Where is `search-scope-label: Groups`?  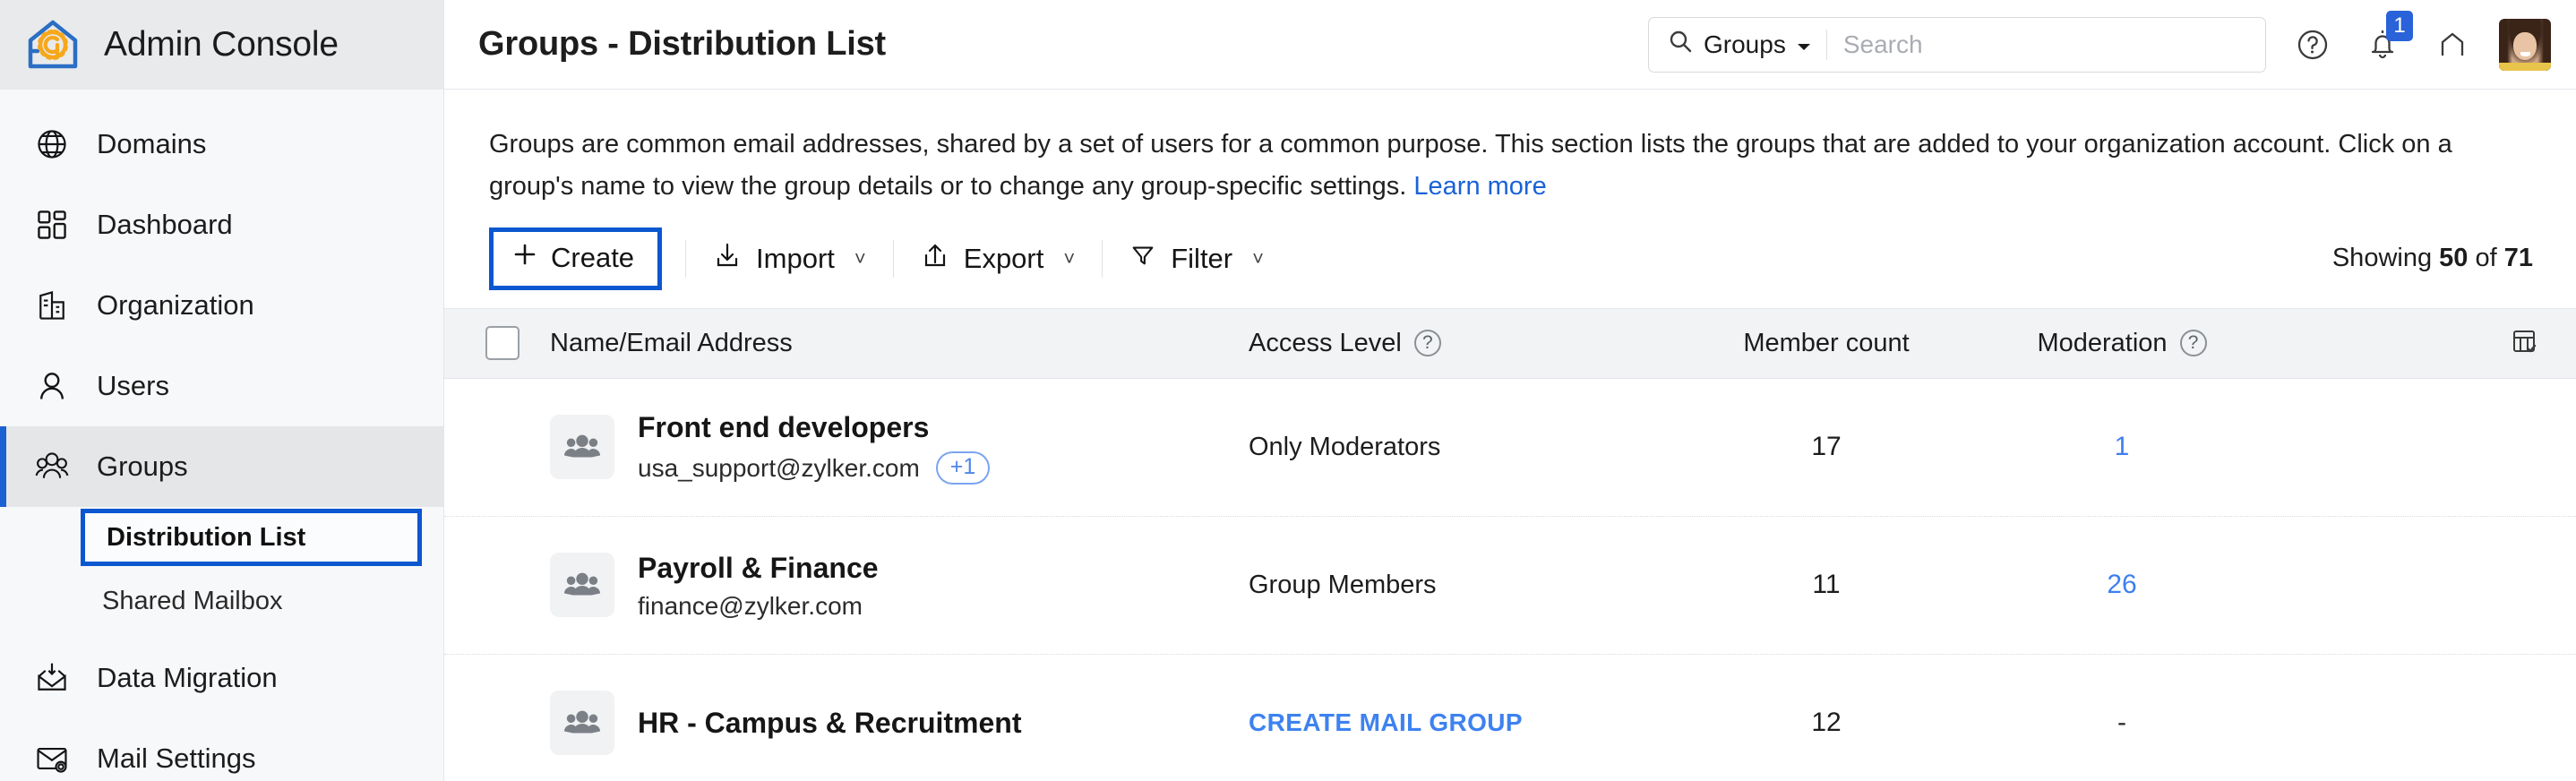 search-scope-label: Groups is located at coordinates (1745, 44).